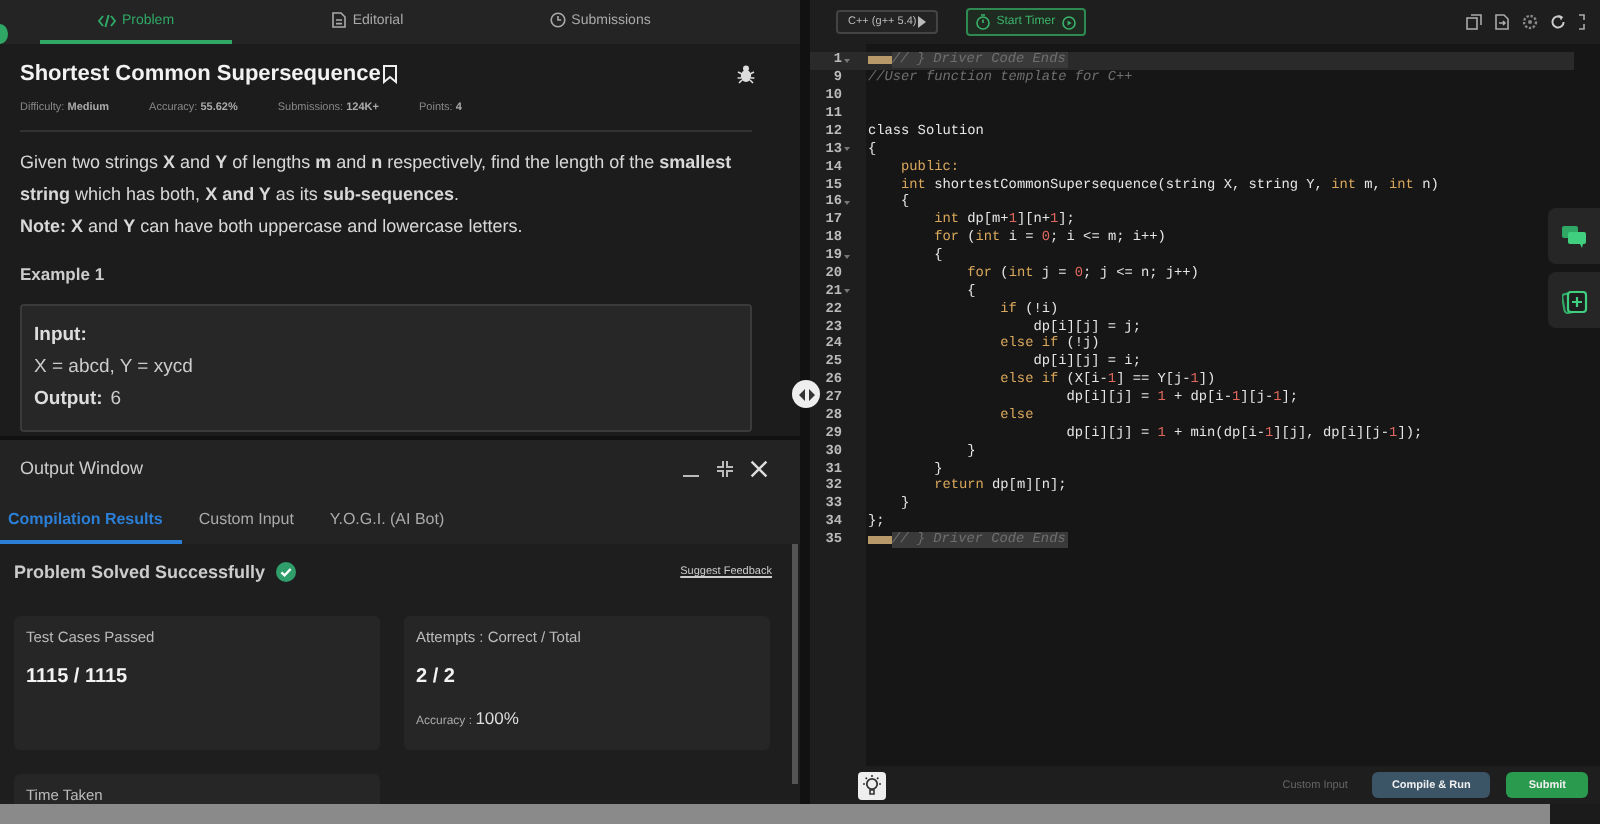  I want to click on drag-arrows-icon, so click(806, 394).